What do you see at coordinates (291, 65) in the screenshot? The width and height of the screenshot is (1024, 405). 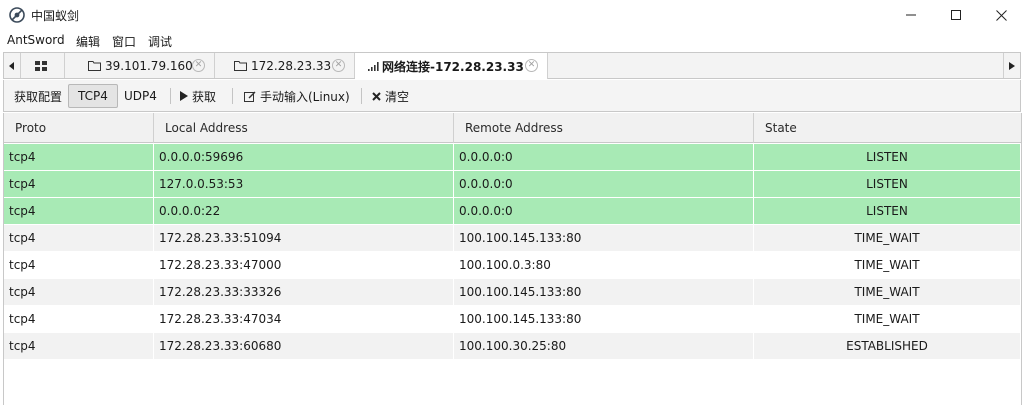 I see `tab-label: 172.28.23.33` at bounding box center [291, 65].